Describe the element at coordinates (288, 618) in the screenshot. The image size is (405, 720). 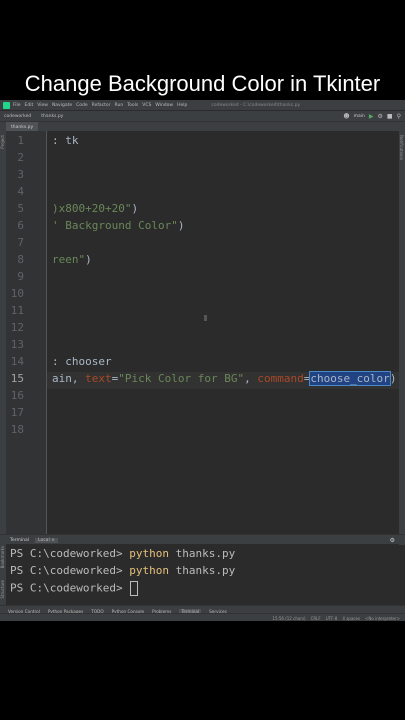
I see `caret-position: 15:56 (12 chars)` at that location.